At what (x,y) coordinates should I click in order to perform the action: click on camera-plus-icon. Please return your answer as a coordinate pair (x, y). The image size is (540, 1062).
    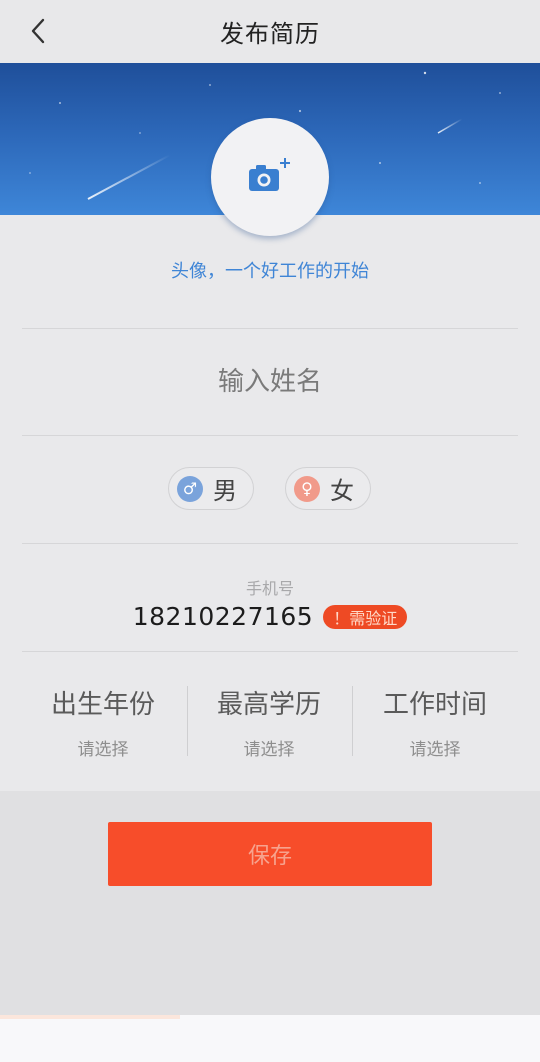
    Looking at the image, I should click on (269, 174).